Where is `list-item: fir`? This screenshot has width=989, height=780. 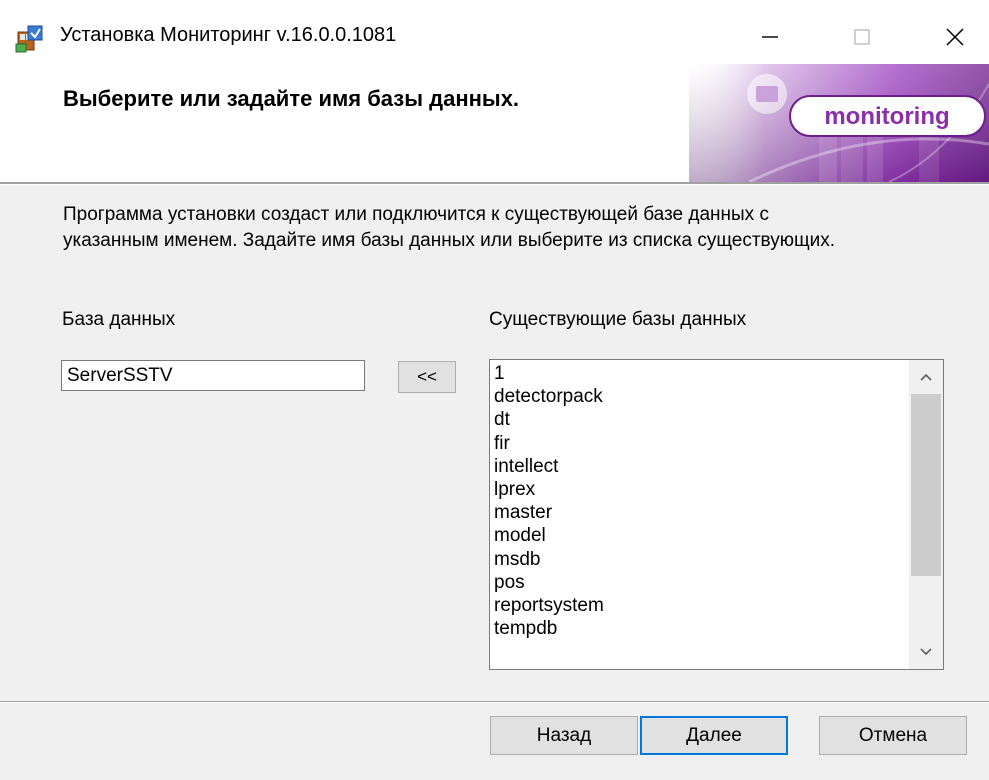 list-item: fir is located at coordinates (699, 443).